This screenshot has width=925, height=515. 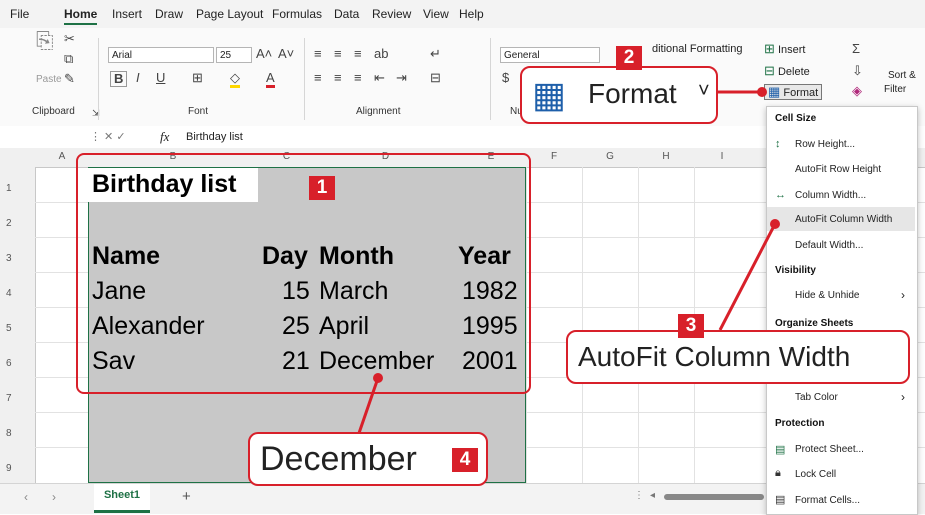 I want to click on chevron-down-icon: ˅, so click(x=704, y=91).